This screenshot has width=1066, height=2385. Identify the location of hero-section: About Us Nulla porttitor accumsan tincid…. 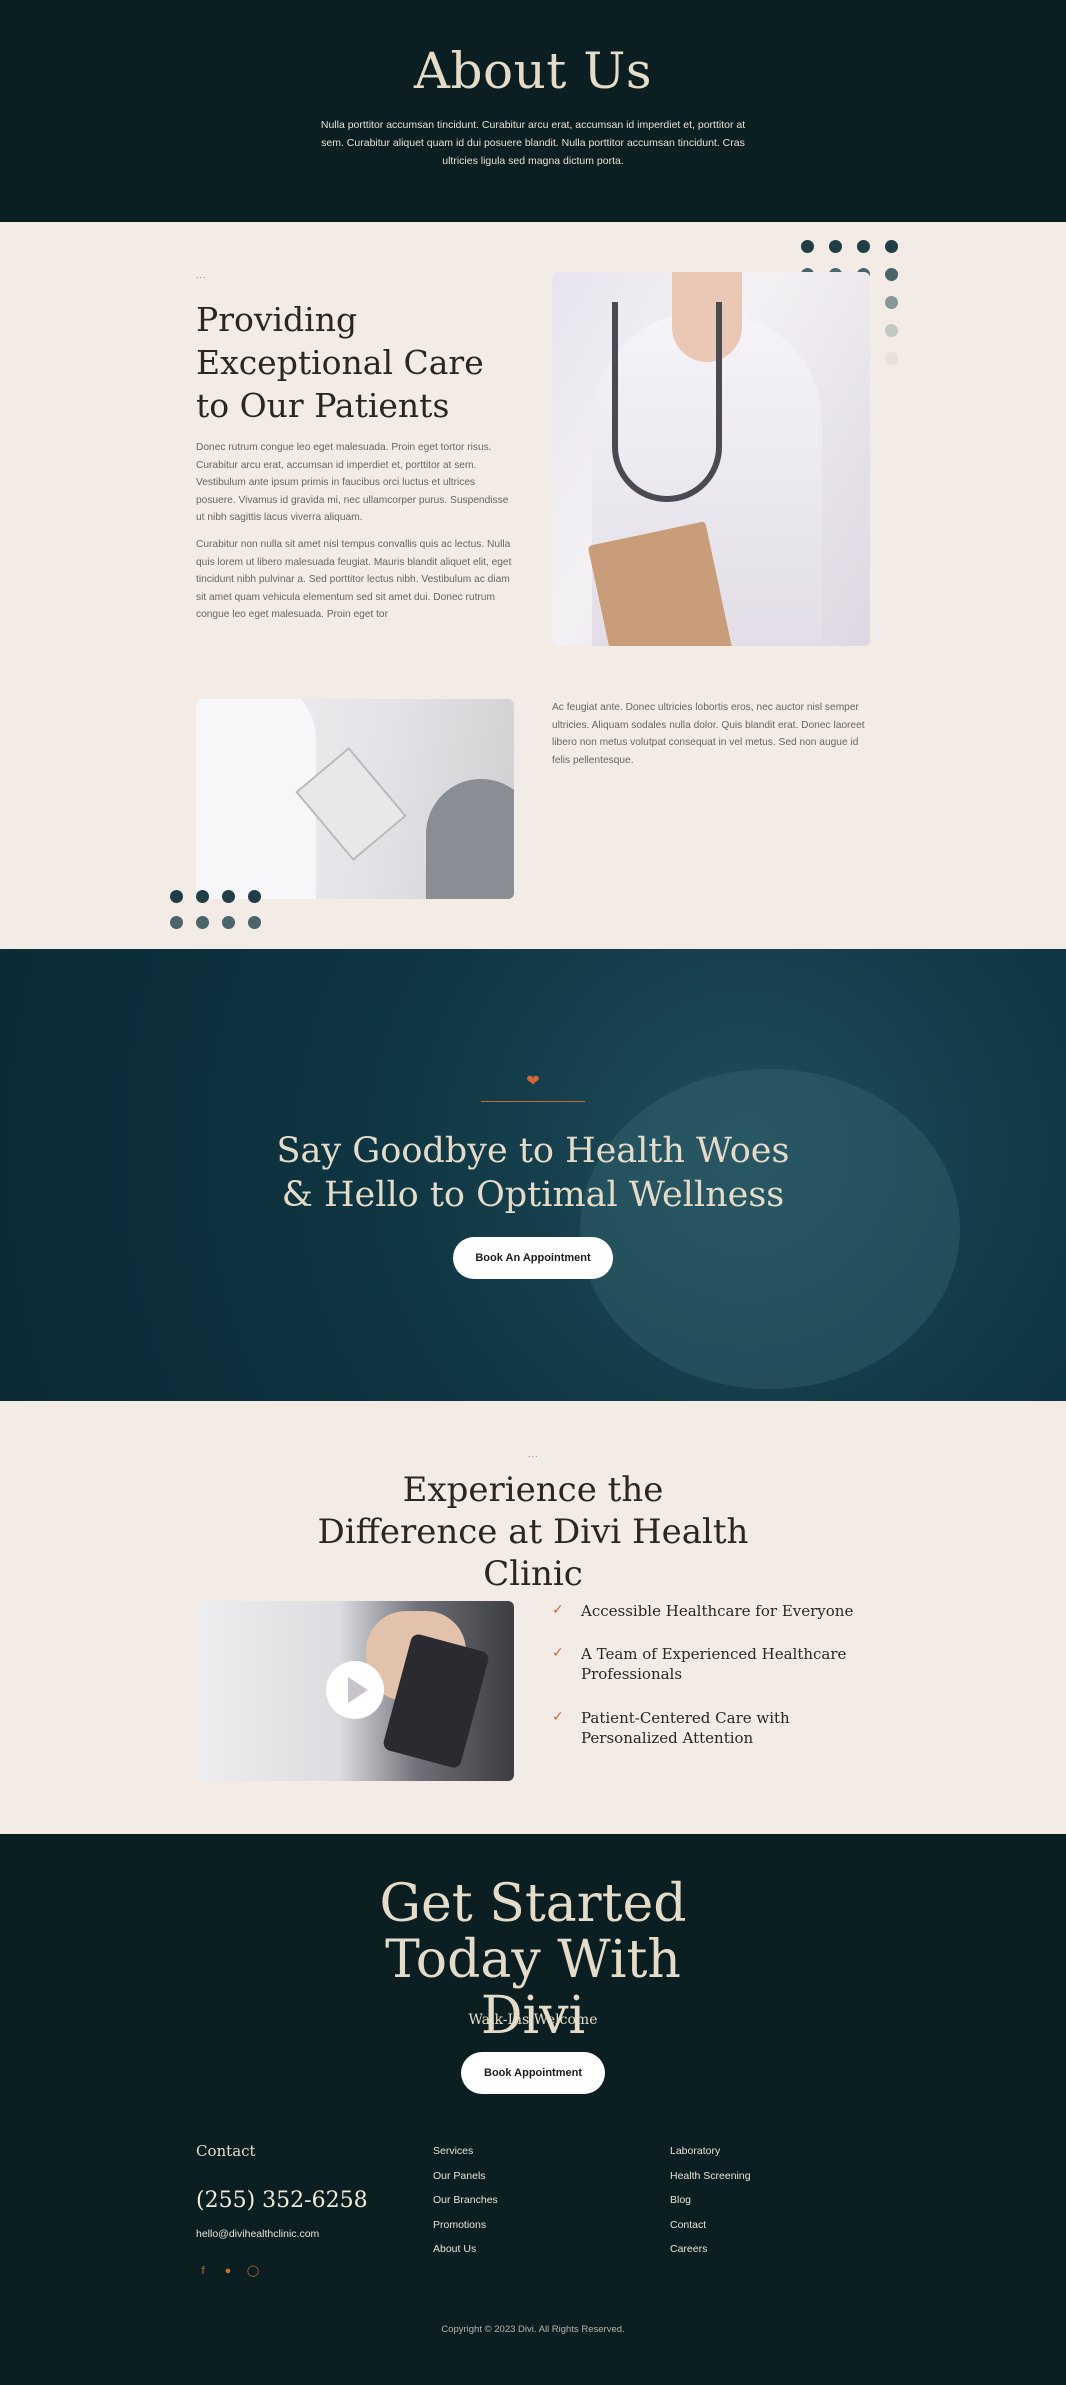
(533, 111).